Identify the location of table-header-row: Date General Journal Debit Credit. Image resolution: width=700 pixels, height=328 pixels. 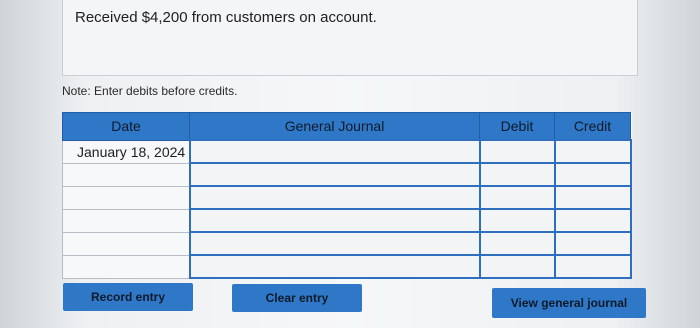
(346, 126).